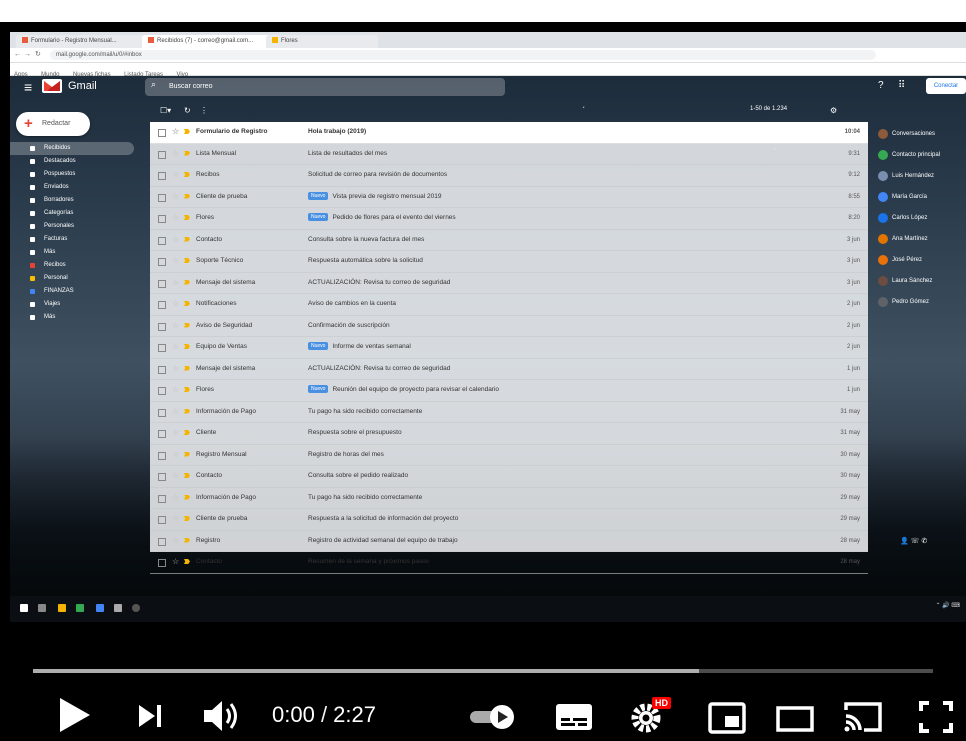 This screenshot has height=741, width=966. What do you see at coordinates (150, 716) in the screenshot?
I see `next-button` at bounding box center [150, 716].